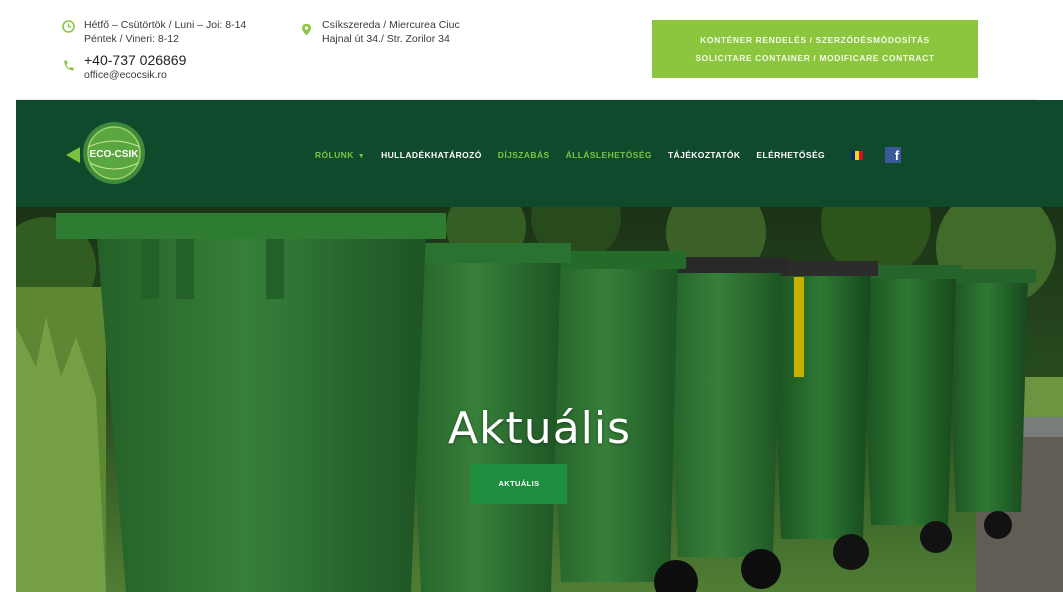  Describe the element at coordinates (524, 155) in the screenshot. I see `nav-item-dijszabas: DÍJSZABÁS` at that location.